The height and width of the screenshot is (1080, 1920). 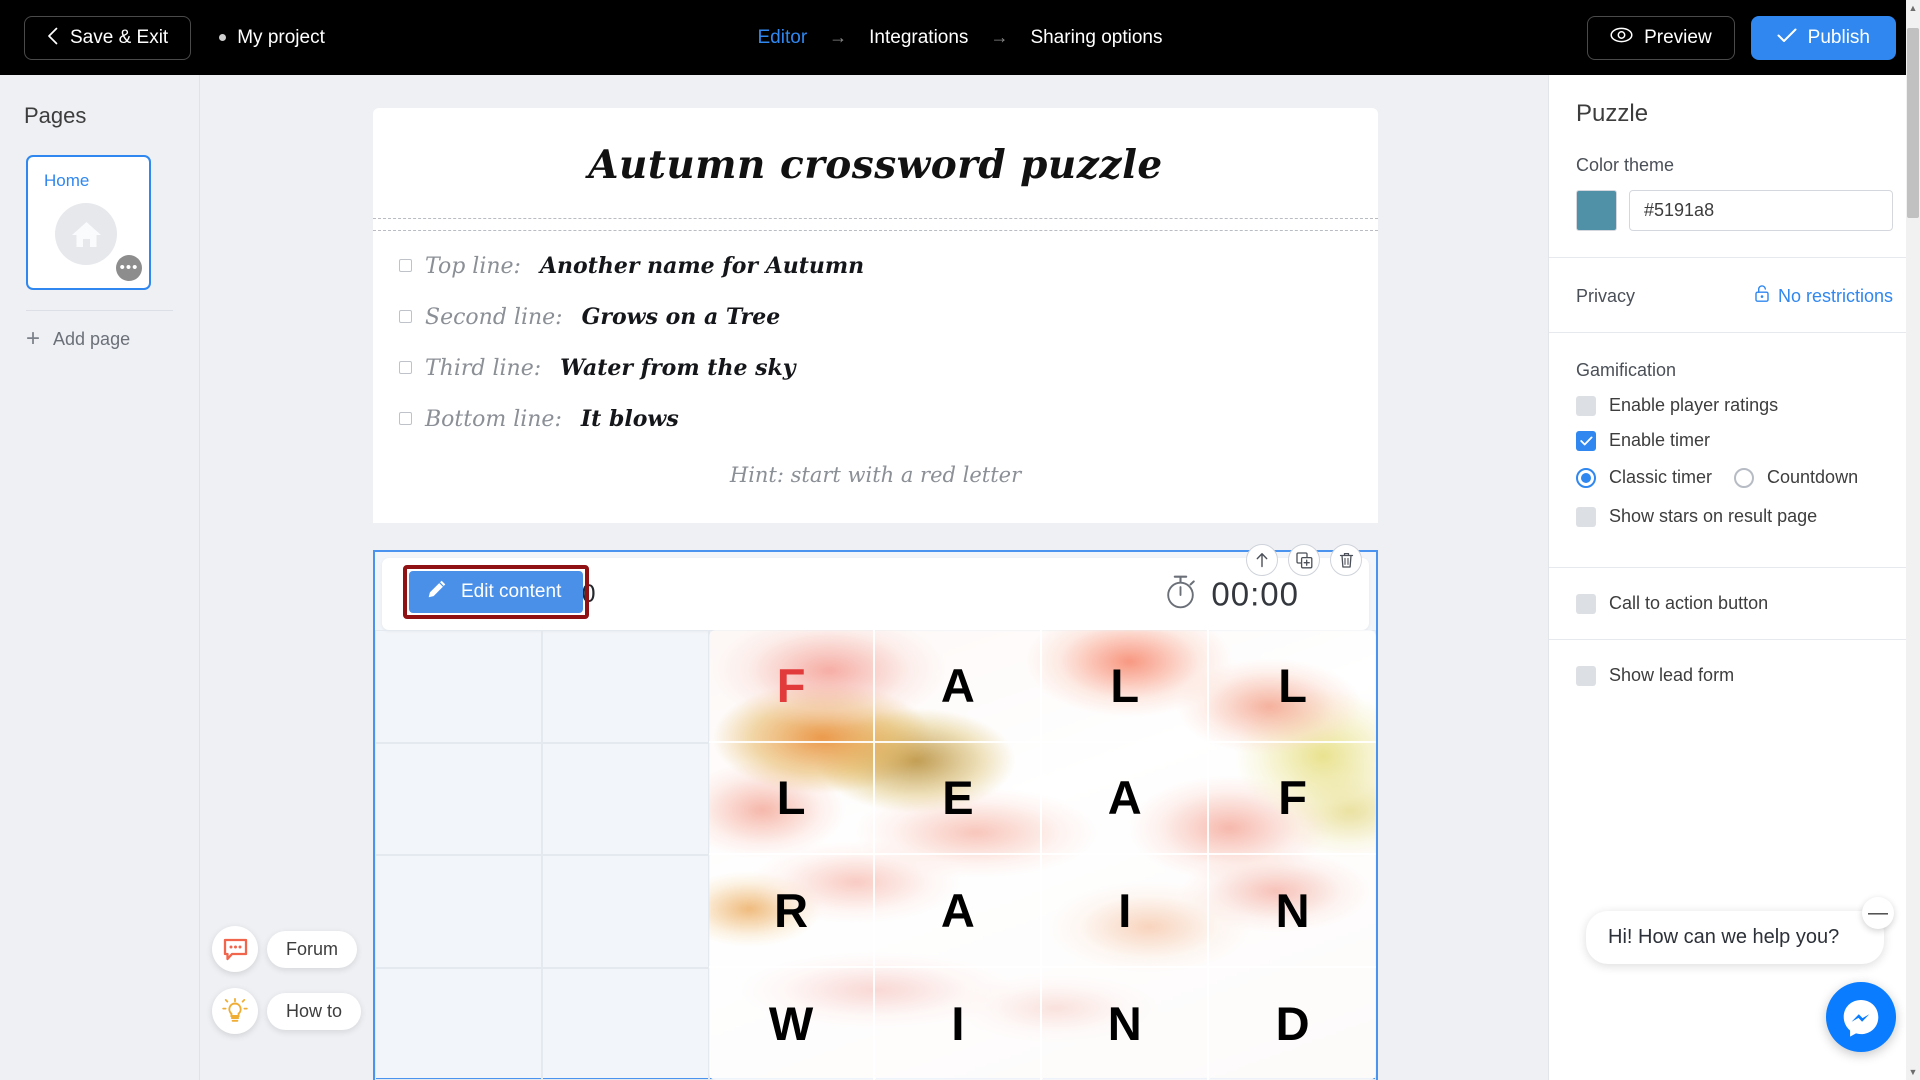 I want to click on radio-countdown: Countdown, so click(x=1796, y=477).